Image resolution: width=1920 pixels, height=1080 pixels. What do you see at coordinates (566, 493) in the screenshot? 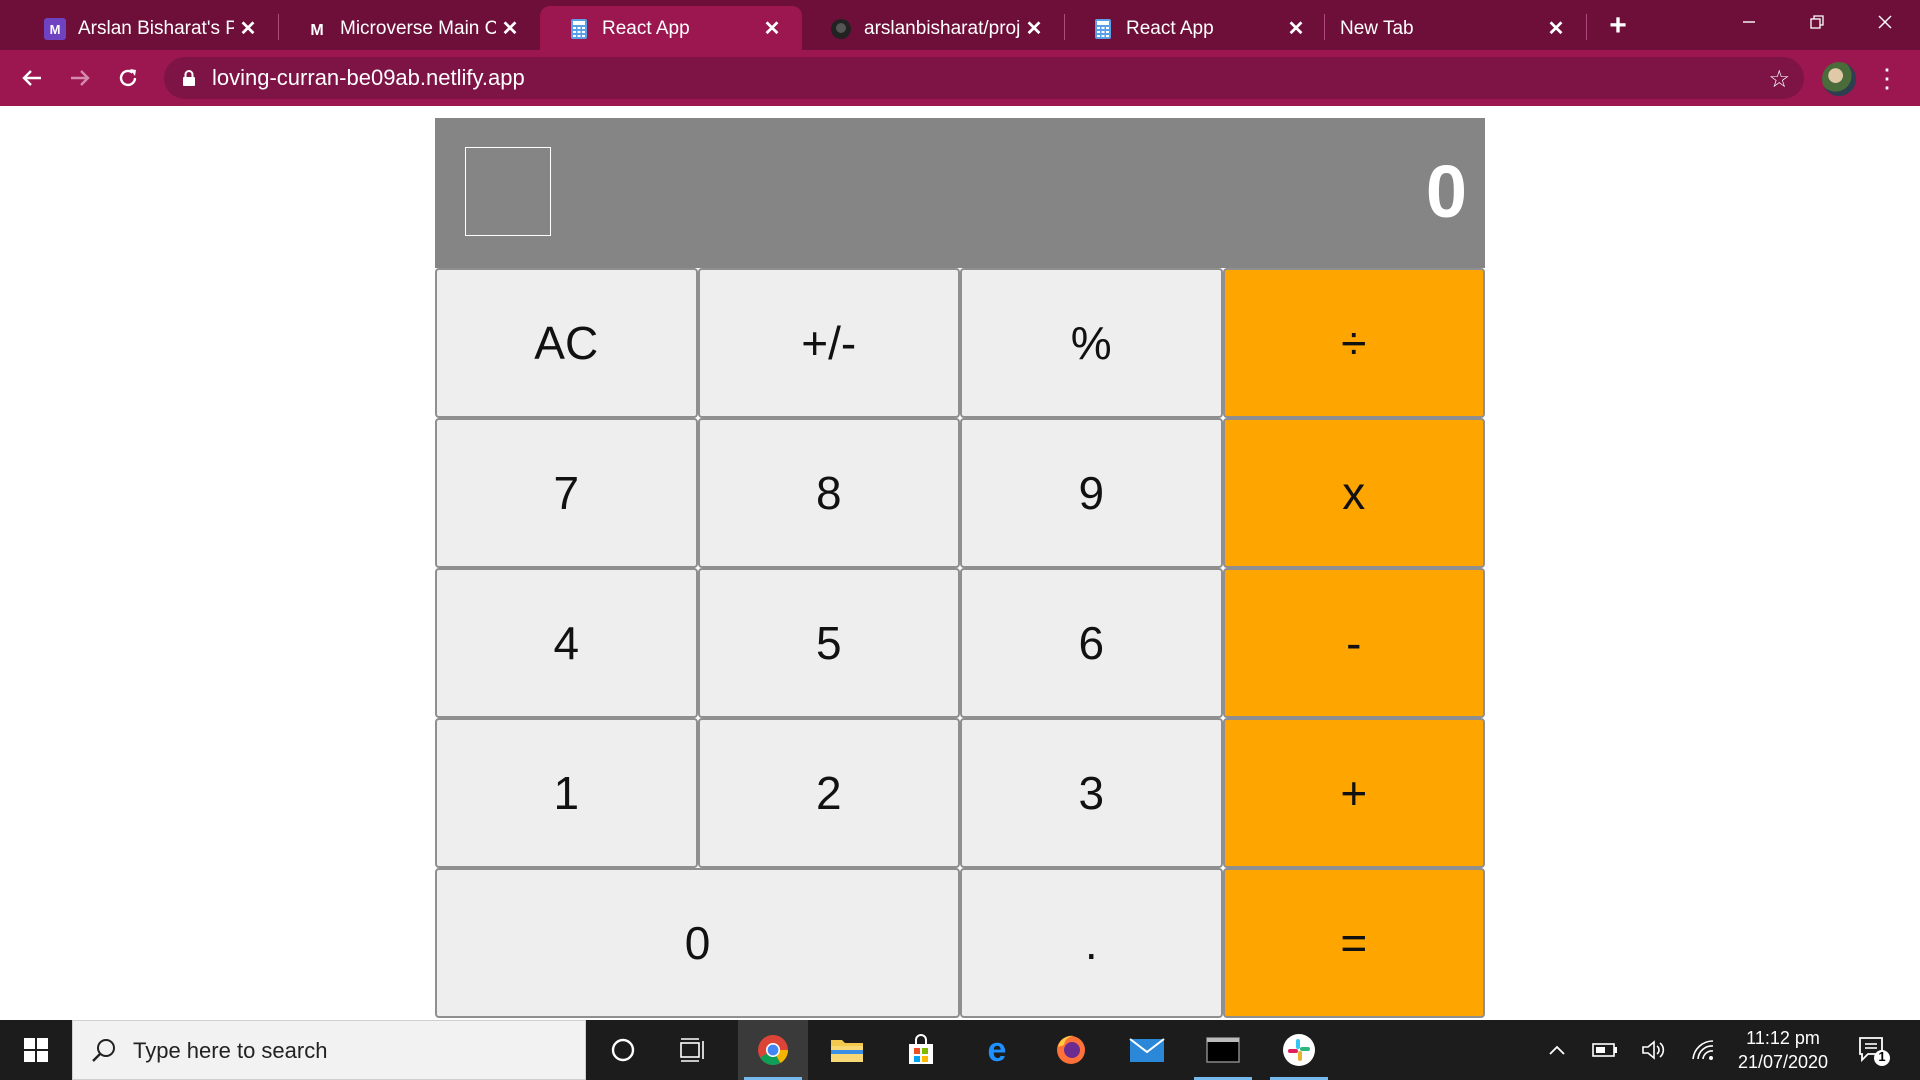
I see `digit-7-button: 7` at bounding box center [566, 493].